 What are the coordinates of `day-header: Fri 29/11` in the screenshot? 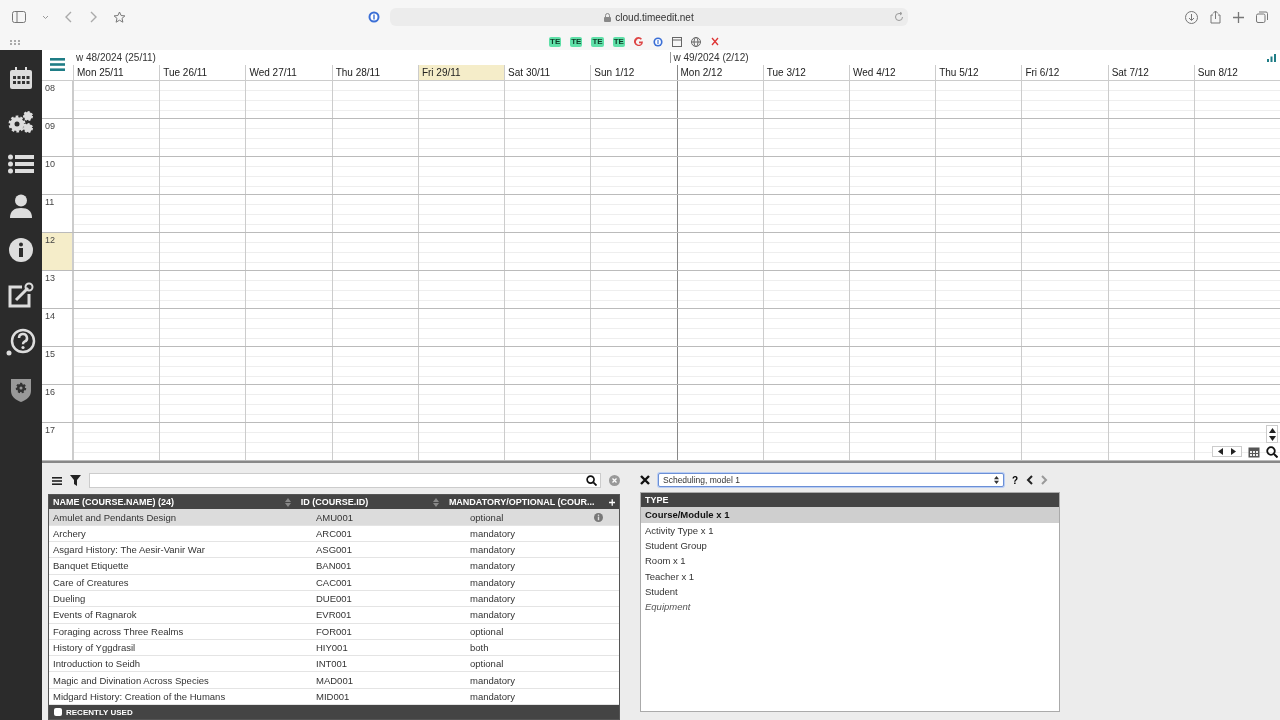 It's located at (461, 72).